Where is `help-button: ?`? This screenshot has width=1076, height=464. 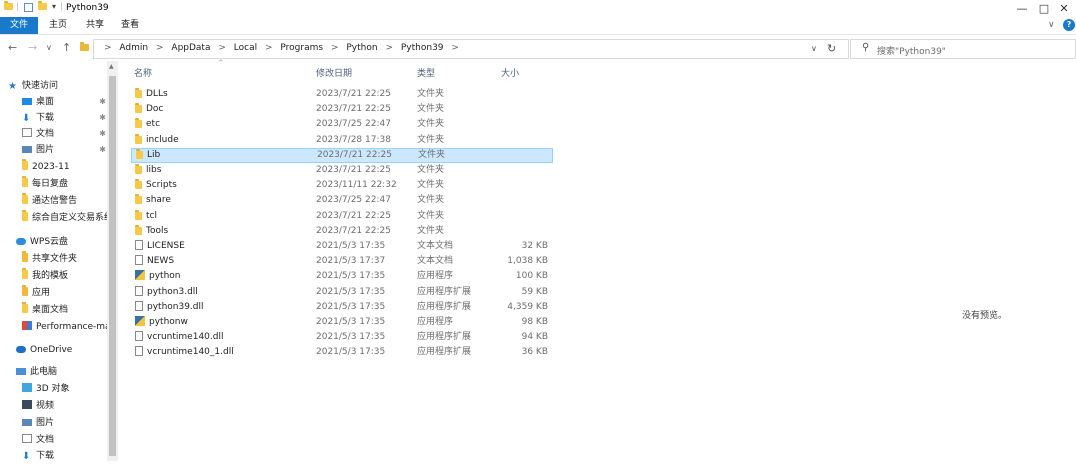 help-button: ? is located at coordinates (1069, 25).